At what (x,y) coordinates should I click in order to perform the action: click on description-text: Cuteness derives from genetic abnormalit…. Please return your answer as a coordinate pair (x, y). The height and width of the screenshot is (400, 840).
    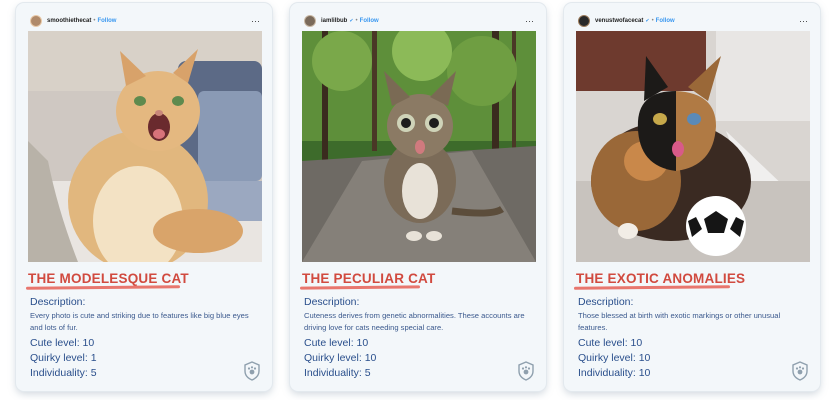
    Looking at the image, I should click on (414, 321).